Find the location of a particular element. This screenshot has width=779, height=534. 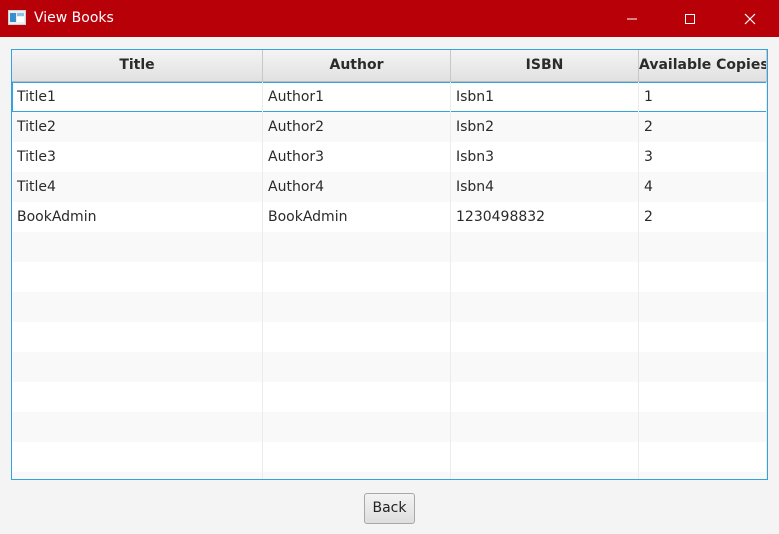

cell-title: Title3 is located at coordinates (137, 157).